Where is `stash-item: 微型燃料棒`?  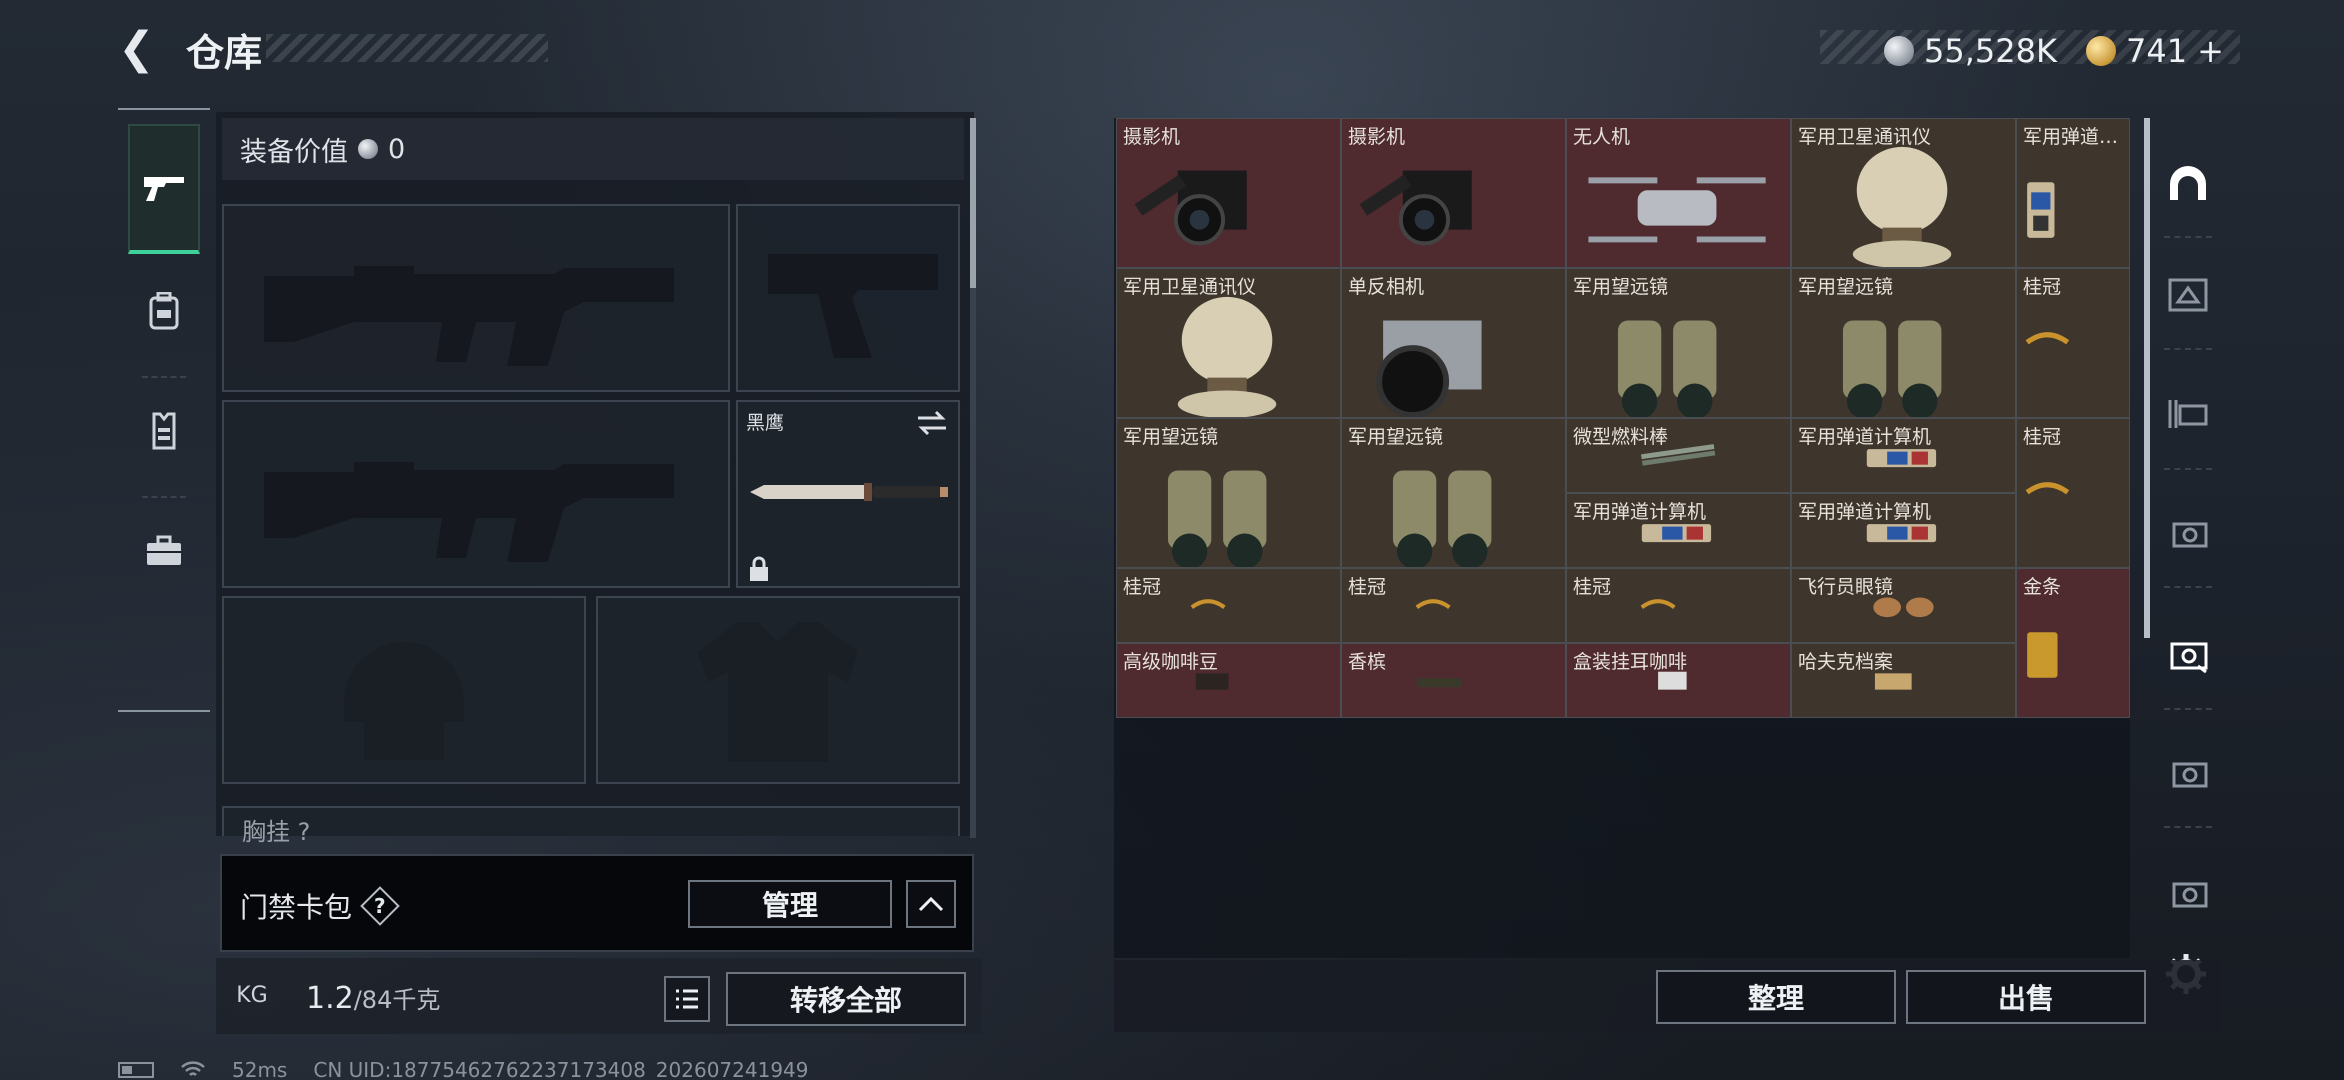 stash-item: 微型燃料棒 is located at coordinates (1678, 455).